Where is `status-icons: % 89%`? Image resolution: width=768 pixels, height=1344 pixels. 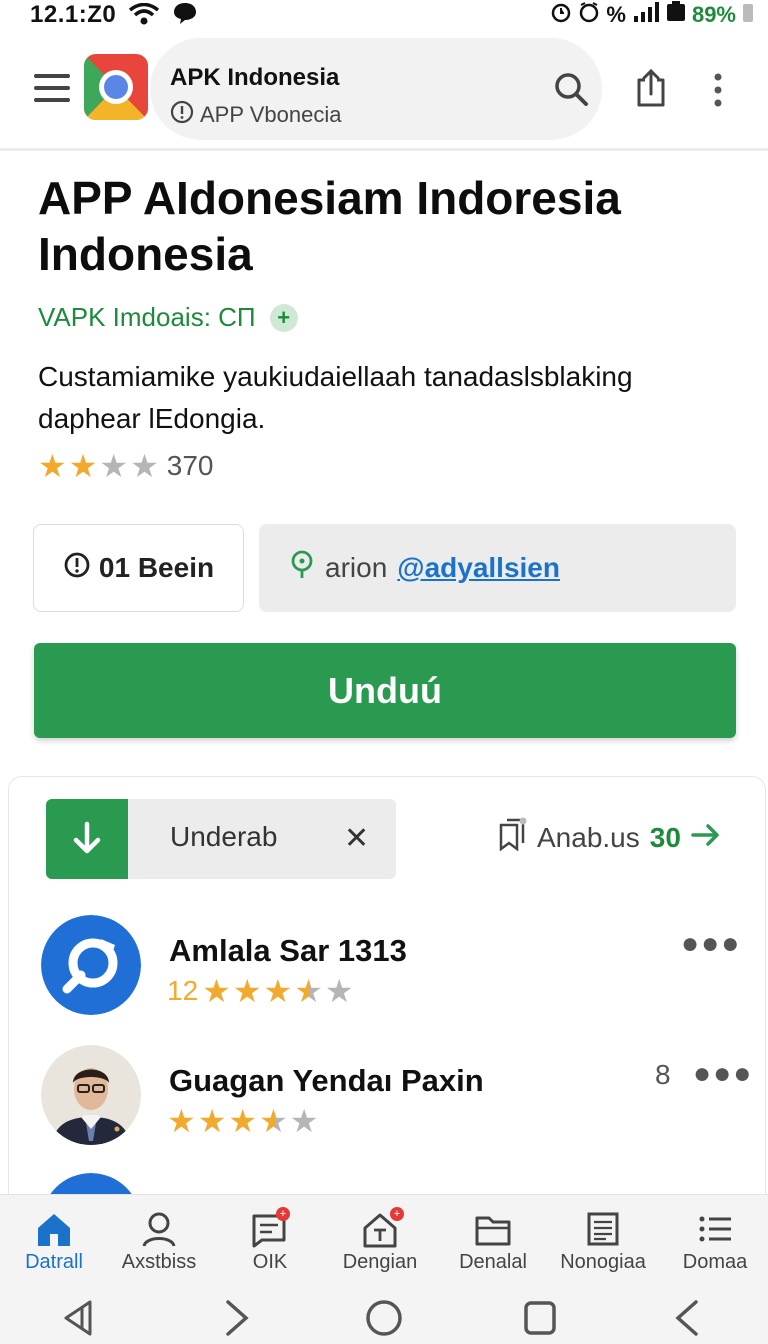 status-icons: % 89% is located at coordinates (652, 15).